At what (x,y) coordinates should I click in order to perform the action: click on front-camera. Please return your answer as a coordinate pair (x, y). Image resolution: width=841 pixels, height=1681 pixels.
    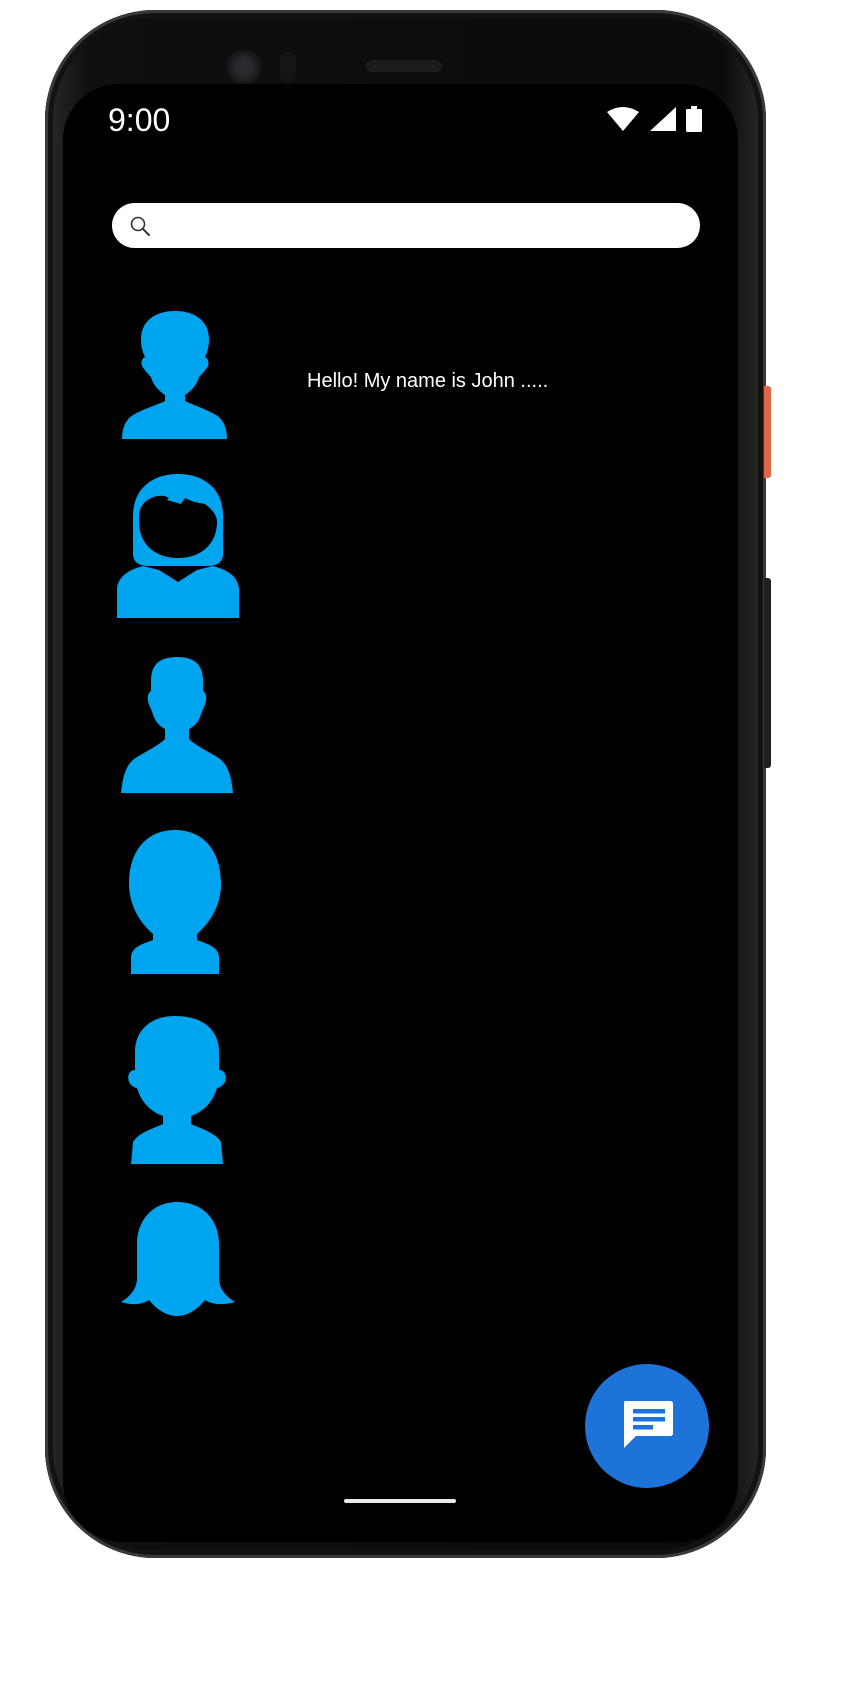
    Looking at the image, I should click on (244, 67).